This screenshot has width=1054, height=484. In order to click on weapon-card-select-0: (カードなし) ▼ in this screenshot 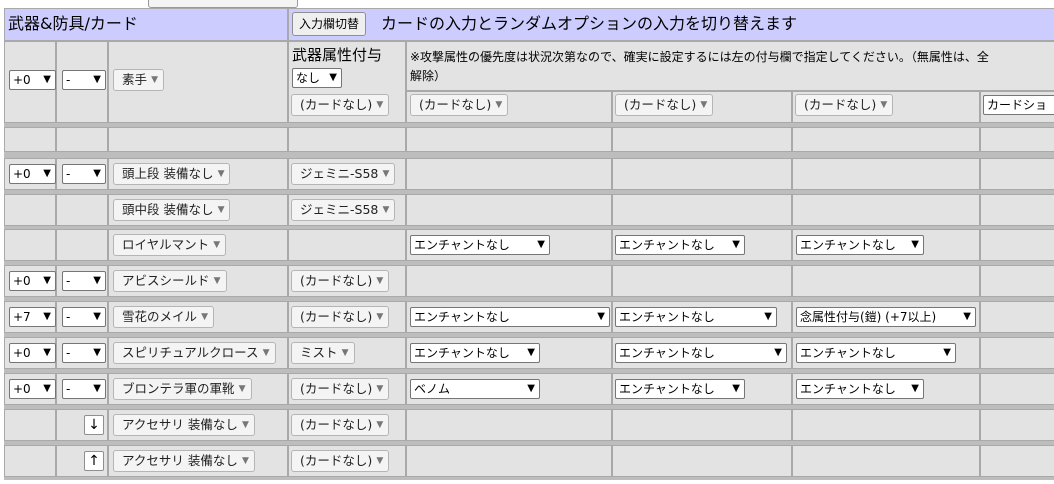, I will do `click(340, 105)`.